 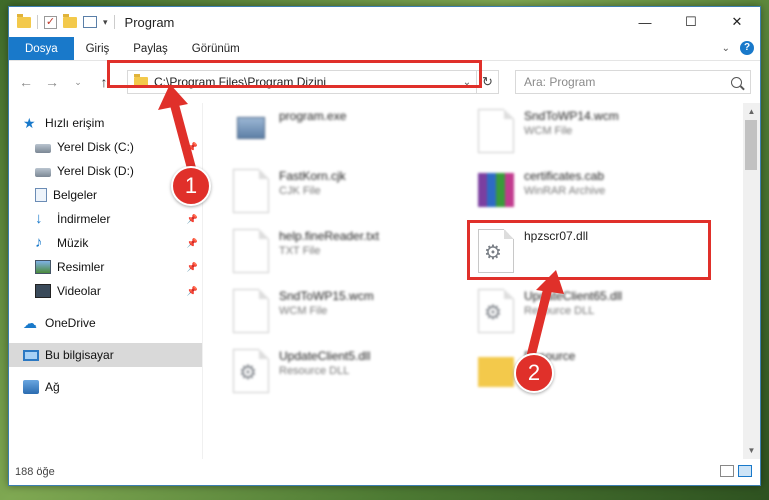 I want to click on customize-dropdown-icon: ▾, so click(x=105, y=22).